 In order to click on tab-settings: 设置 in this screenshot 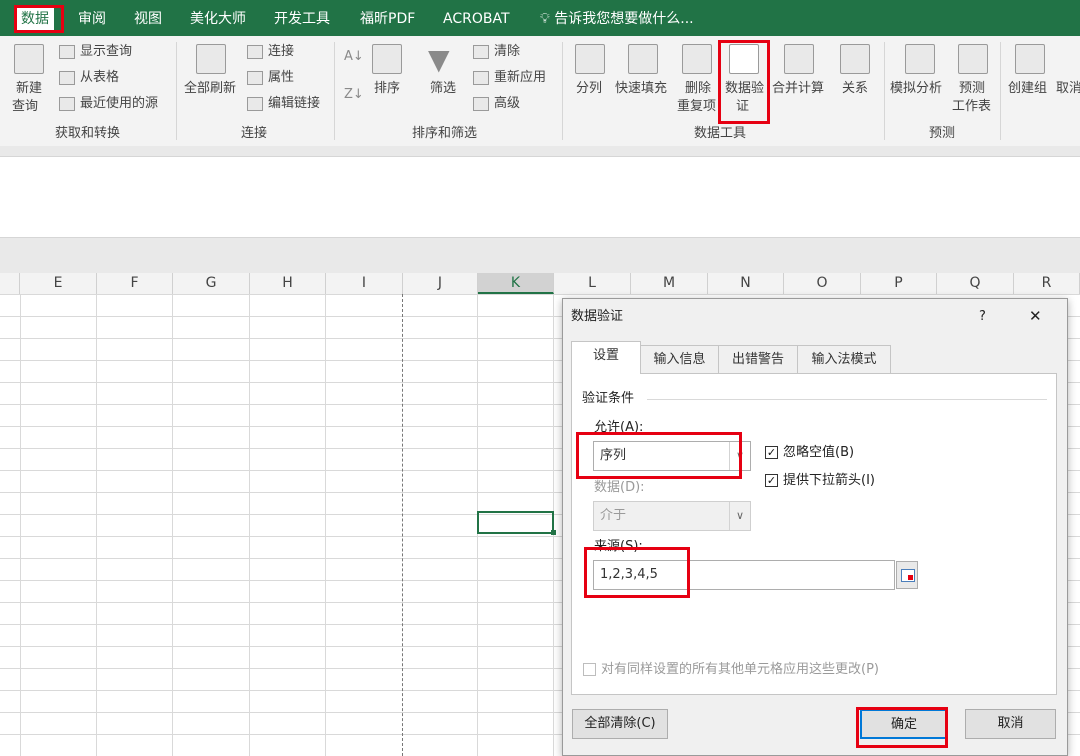, I will do `click(606, 357)`.